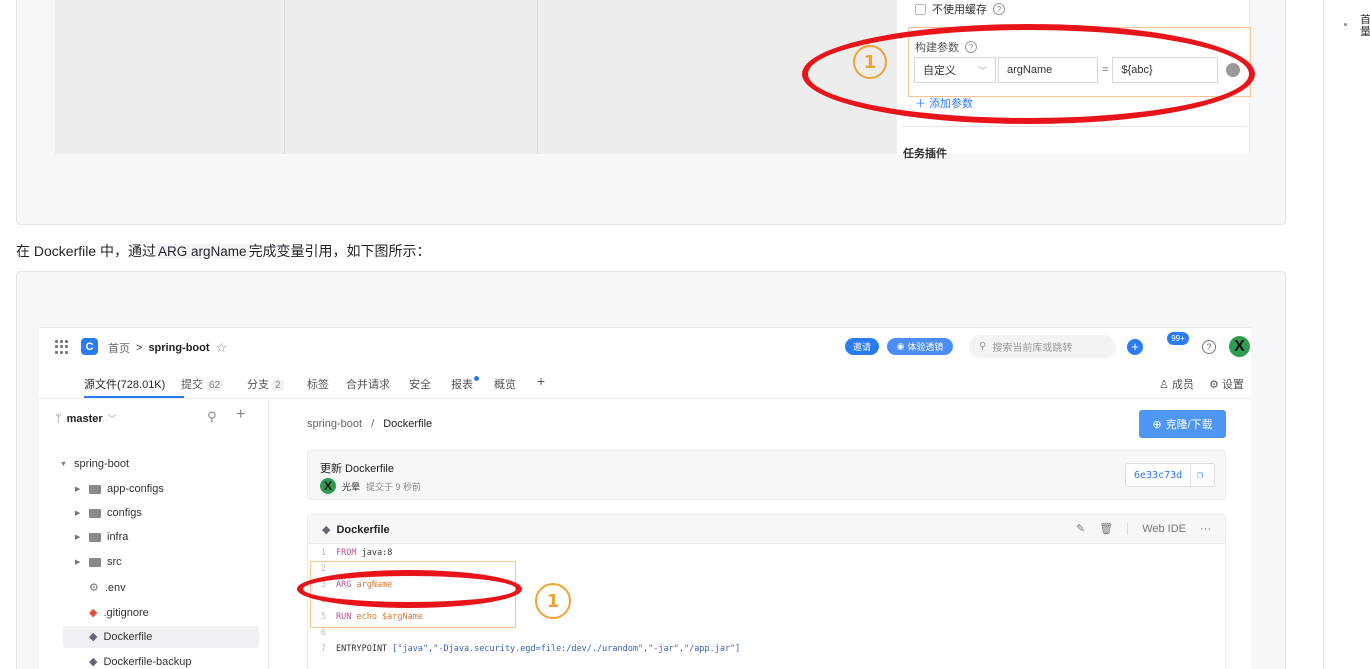  I want to click on file-name: ◆ Dockerfile, so click(356, 530).